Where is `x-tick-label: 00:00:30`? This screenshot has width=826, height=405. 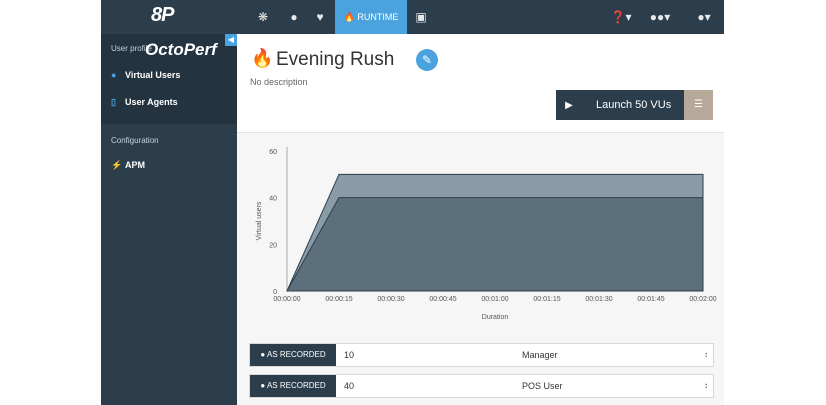
x-tick-label: 00:00:30 is located at coordinates (390, 299).